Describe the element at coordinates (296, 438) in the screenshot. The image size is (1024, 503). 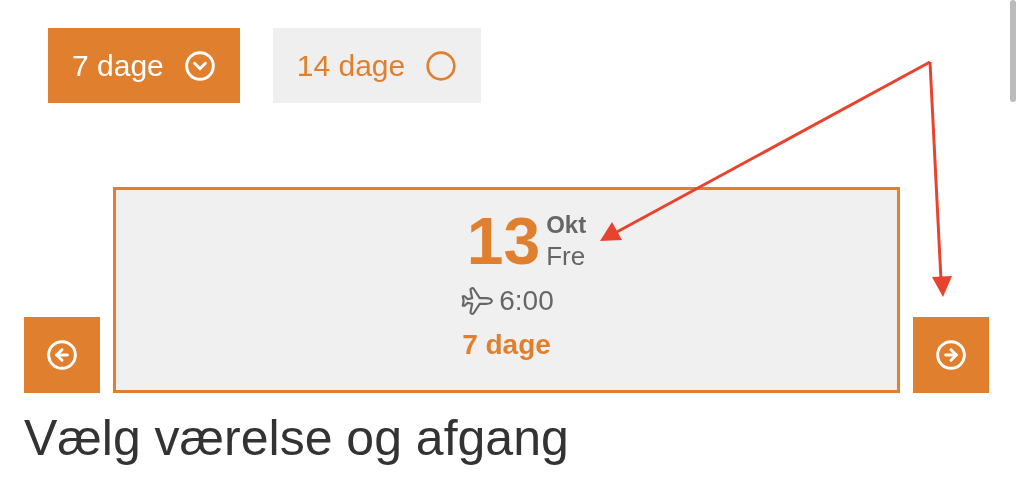
I see `section-heading: Vælg værelse og afgang` at that location.